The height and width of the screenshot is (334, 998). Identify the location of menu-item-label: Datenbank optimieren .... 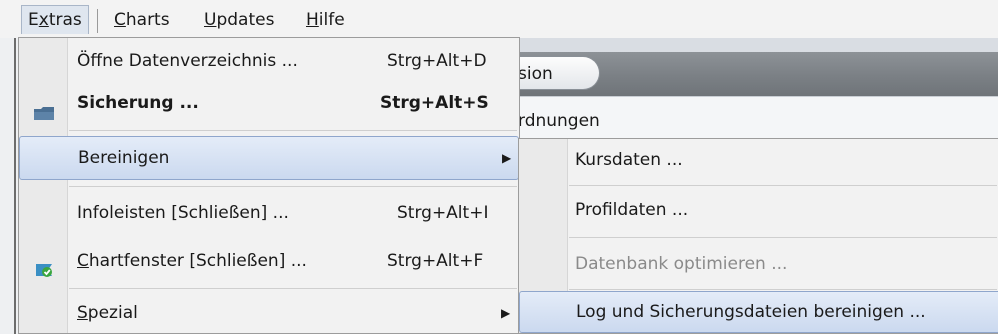
(681, 264).